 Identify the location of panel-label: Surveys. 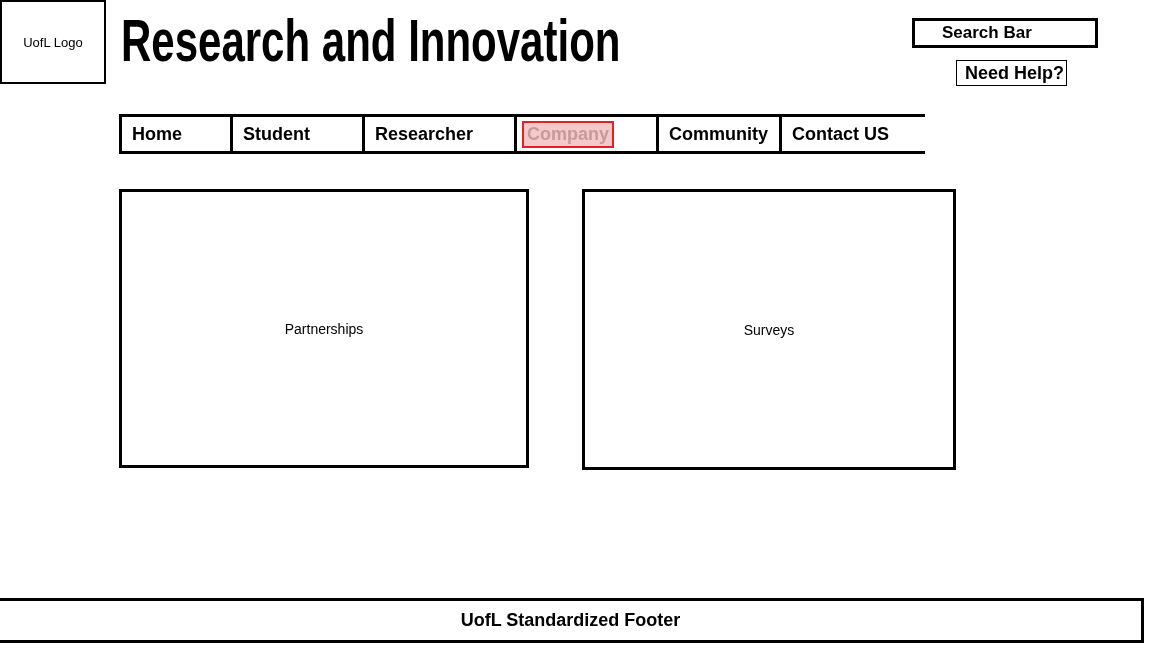
(769, 329).